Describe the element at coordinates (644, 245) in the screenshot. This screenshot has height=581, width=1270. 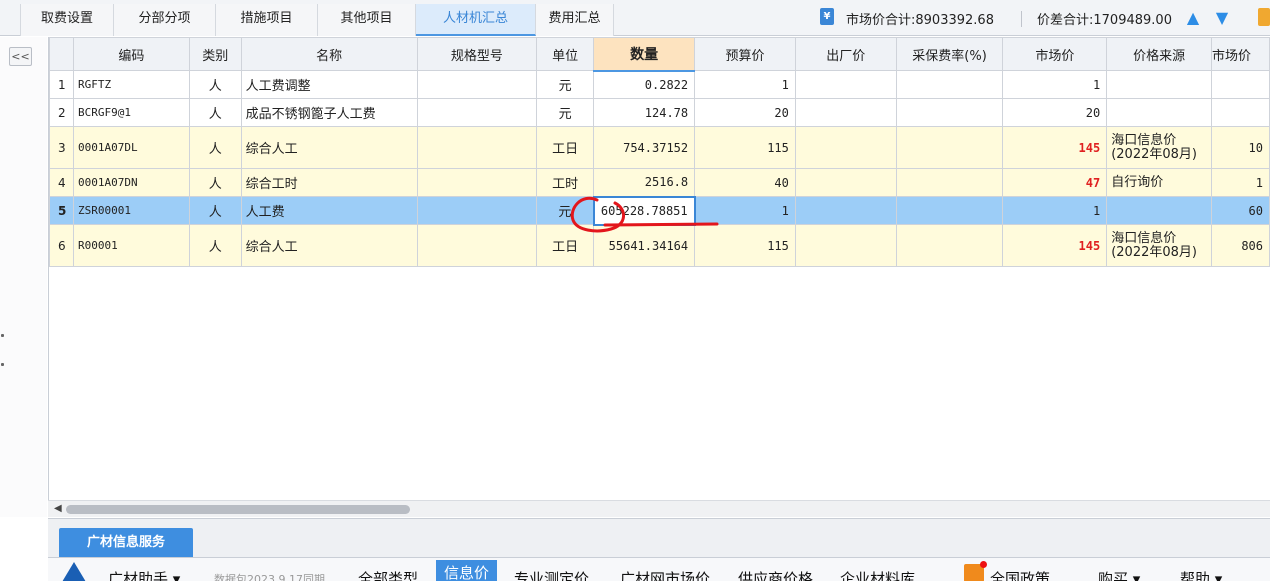
I see `cell-quantity: 55641.34164` at that location.